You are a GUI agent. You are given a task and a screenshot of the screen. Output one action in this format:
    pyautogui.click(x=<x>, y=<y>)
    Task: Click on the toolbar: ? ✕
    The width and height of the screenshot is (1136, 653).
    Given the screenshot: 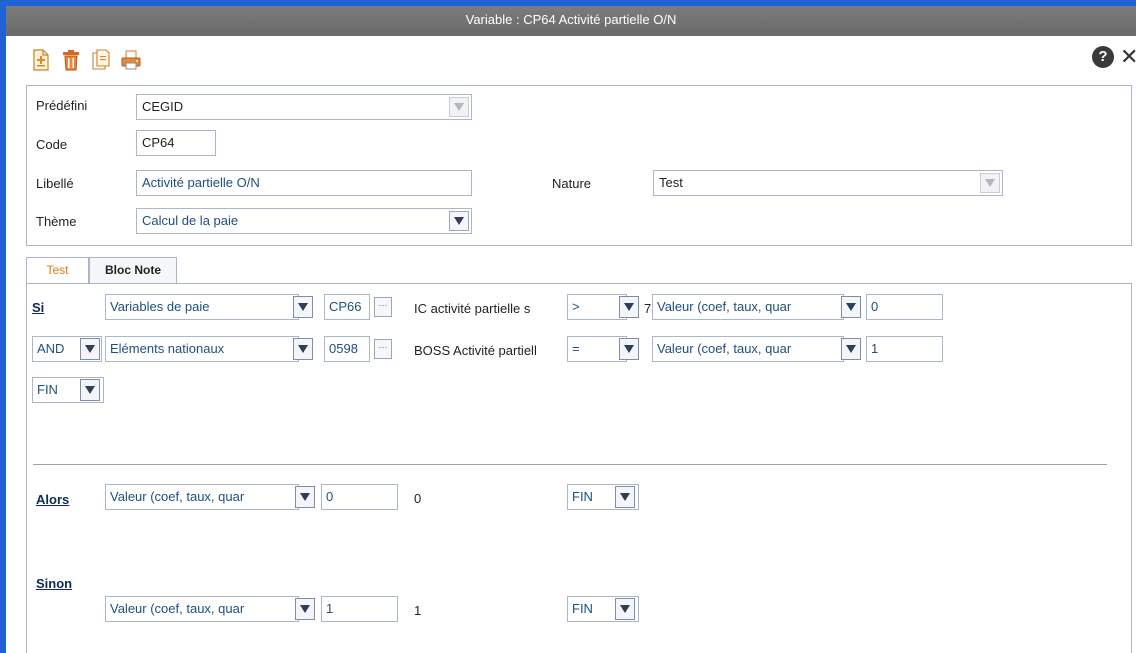 What is the action you would take?
    pyautogui.click(x=571, y=59)
    